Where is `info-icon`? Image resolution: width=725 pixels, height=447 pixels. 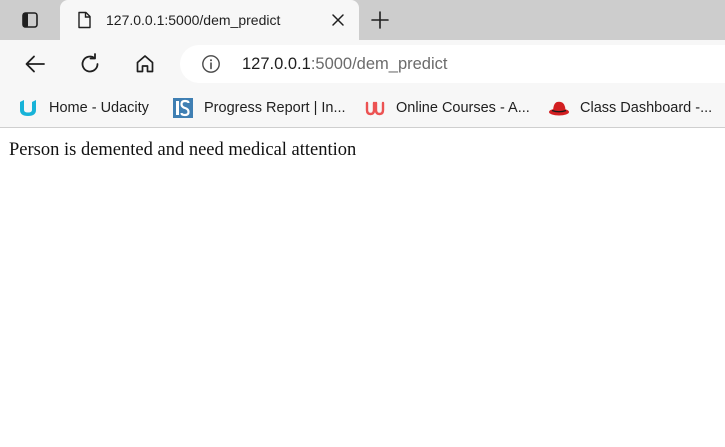 info-icon is located at coordinates (211, 64).